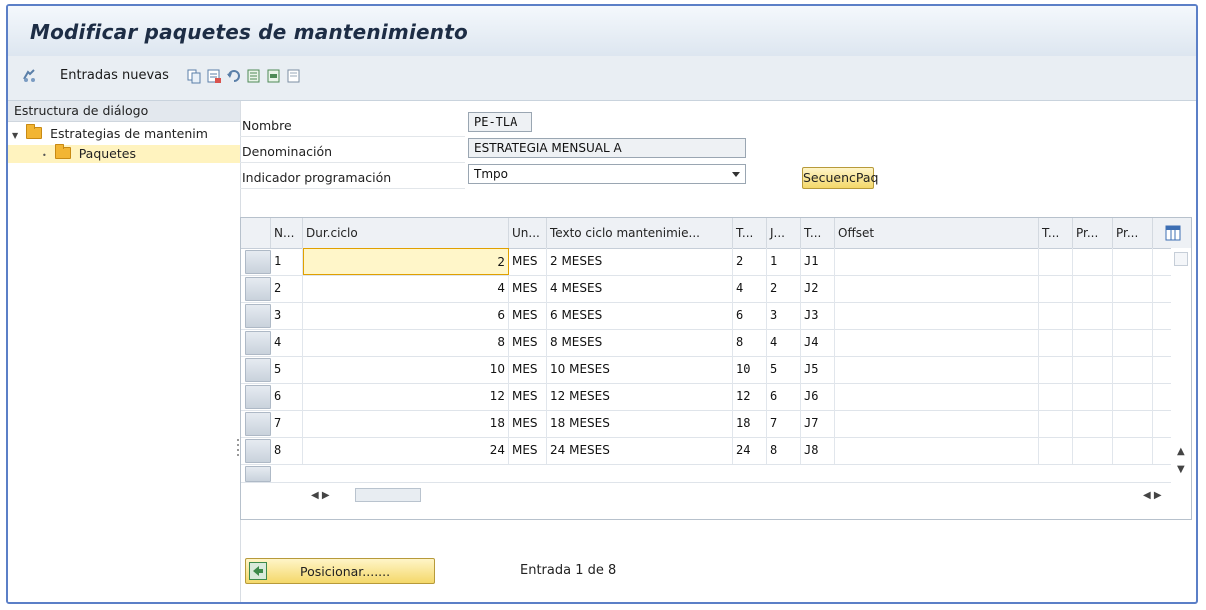 This screenshot has width=1206, height=610. Describe the element at coordinates (1181, 451) in the screenshot. I see `scroll-up-icon: ▲` at that location.